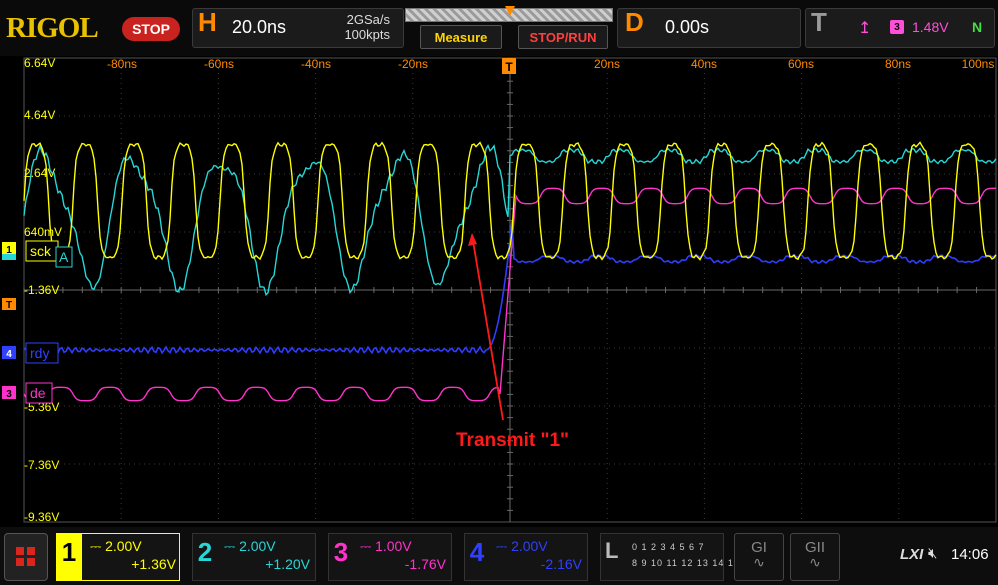  What do you see at coordinates (43, 232) in the screenshot?
I see `volt-label: 640mV` at bounding box center [43, 232].